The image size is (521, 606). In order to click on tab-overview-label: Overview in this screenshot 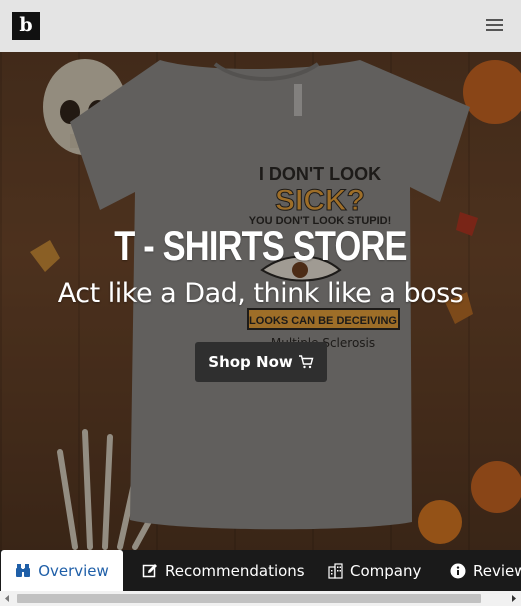, I will do `click(73, 570)`.